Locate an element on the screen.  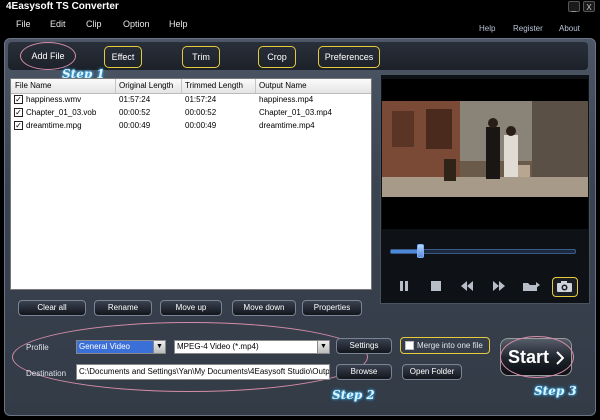
trim-button: Trim is located at coordinates (201, 57).